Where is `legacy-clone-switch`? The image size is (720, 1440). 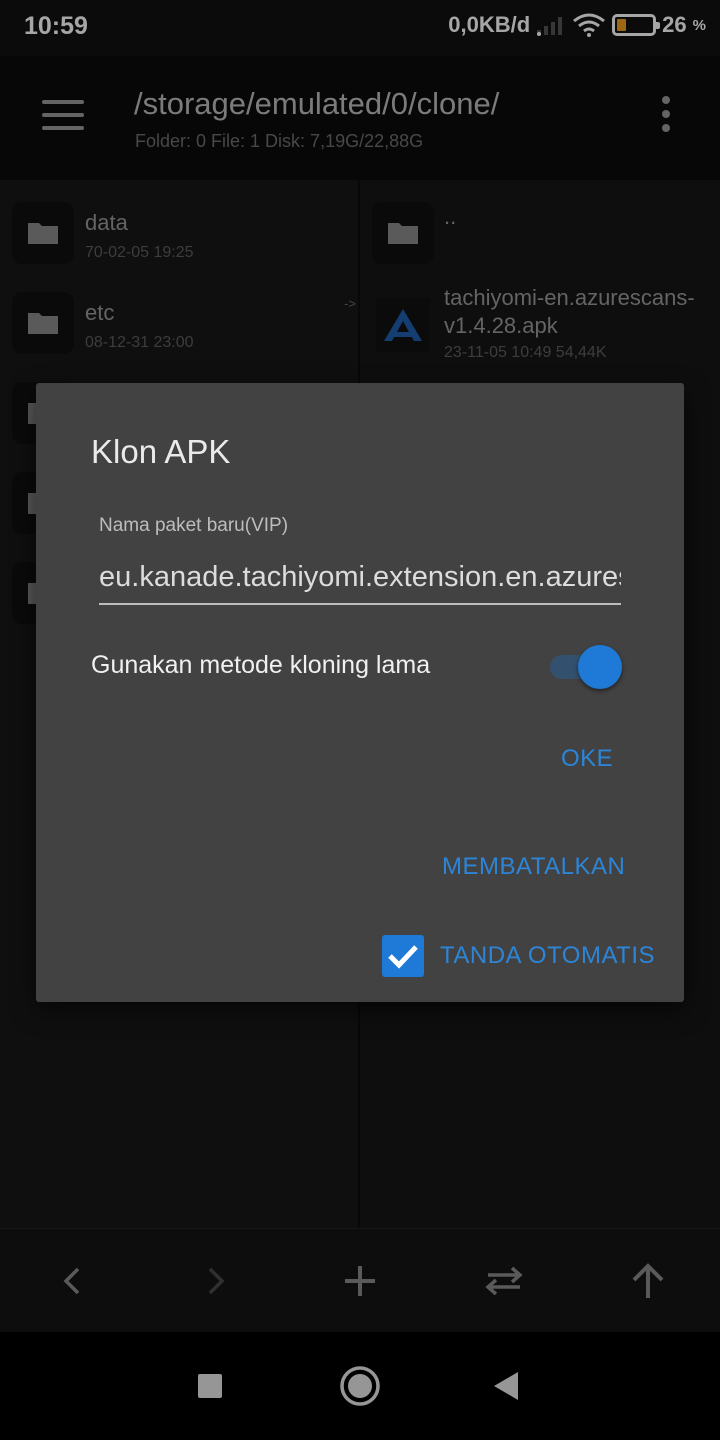 legacy-clone-switch is located at coordinates (586, 667).